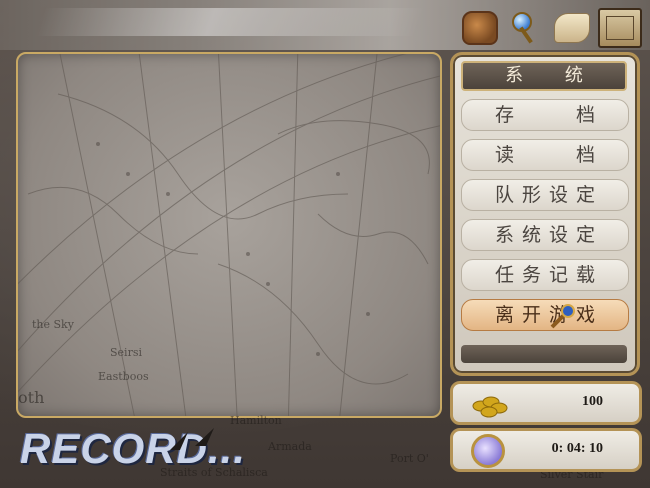 Image resolution: width=650 pixels, height=488 pixels. What do you see at coordinates (592, 401) in the screenshot?
I see `gold-amount: 100` at bounding box center [592, 401].